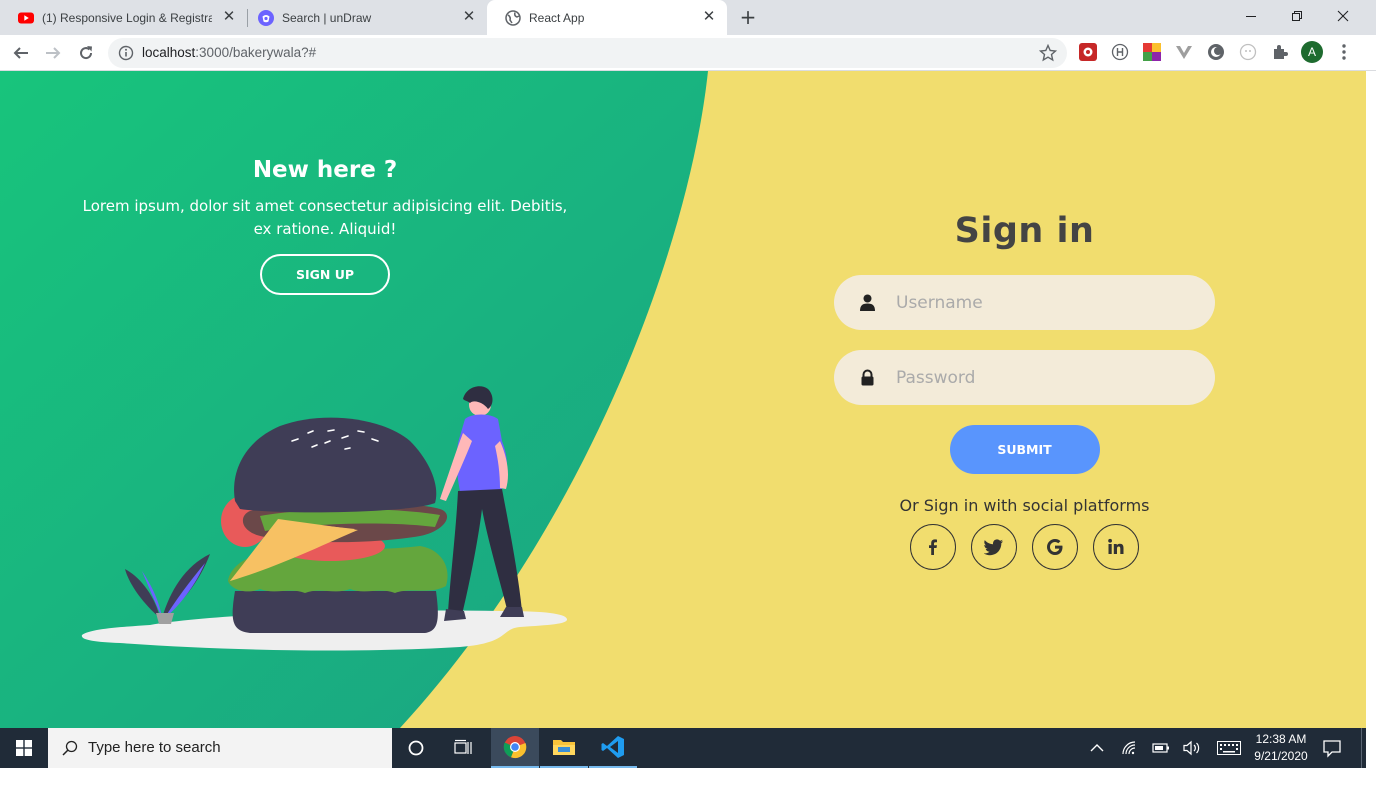 Image resolution: width=1376 pixels, height=788 pixels. I want to click on password-field, so click(1024, 377).